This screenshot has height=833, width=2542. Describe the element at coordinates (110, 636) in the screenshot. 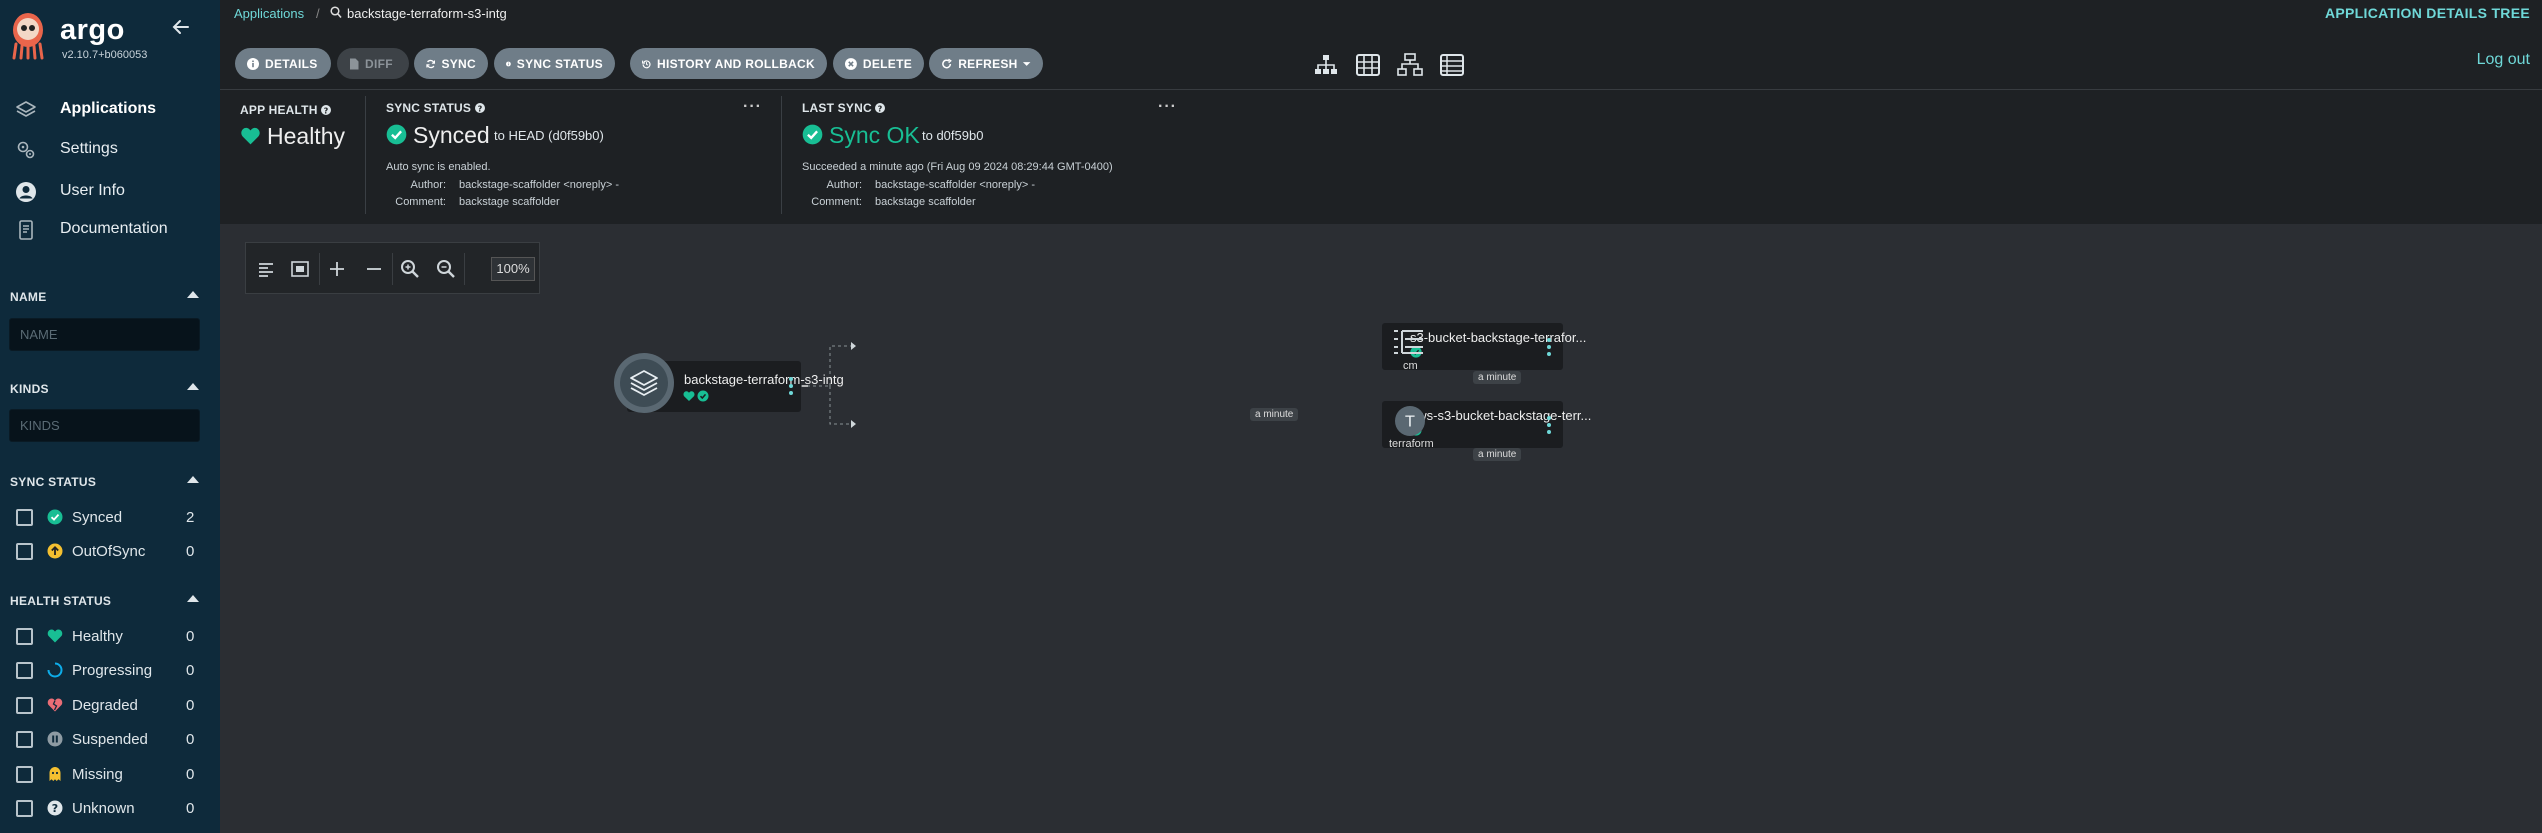

I see `filter-healthy: Healthy 0` at that location.